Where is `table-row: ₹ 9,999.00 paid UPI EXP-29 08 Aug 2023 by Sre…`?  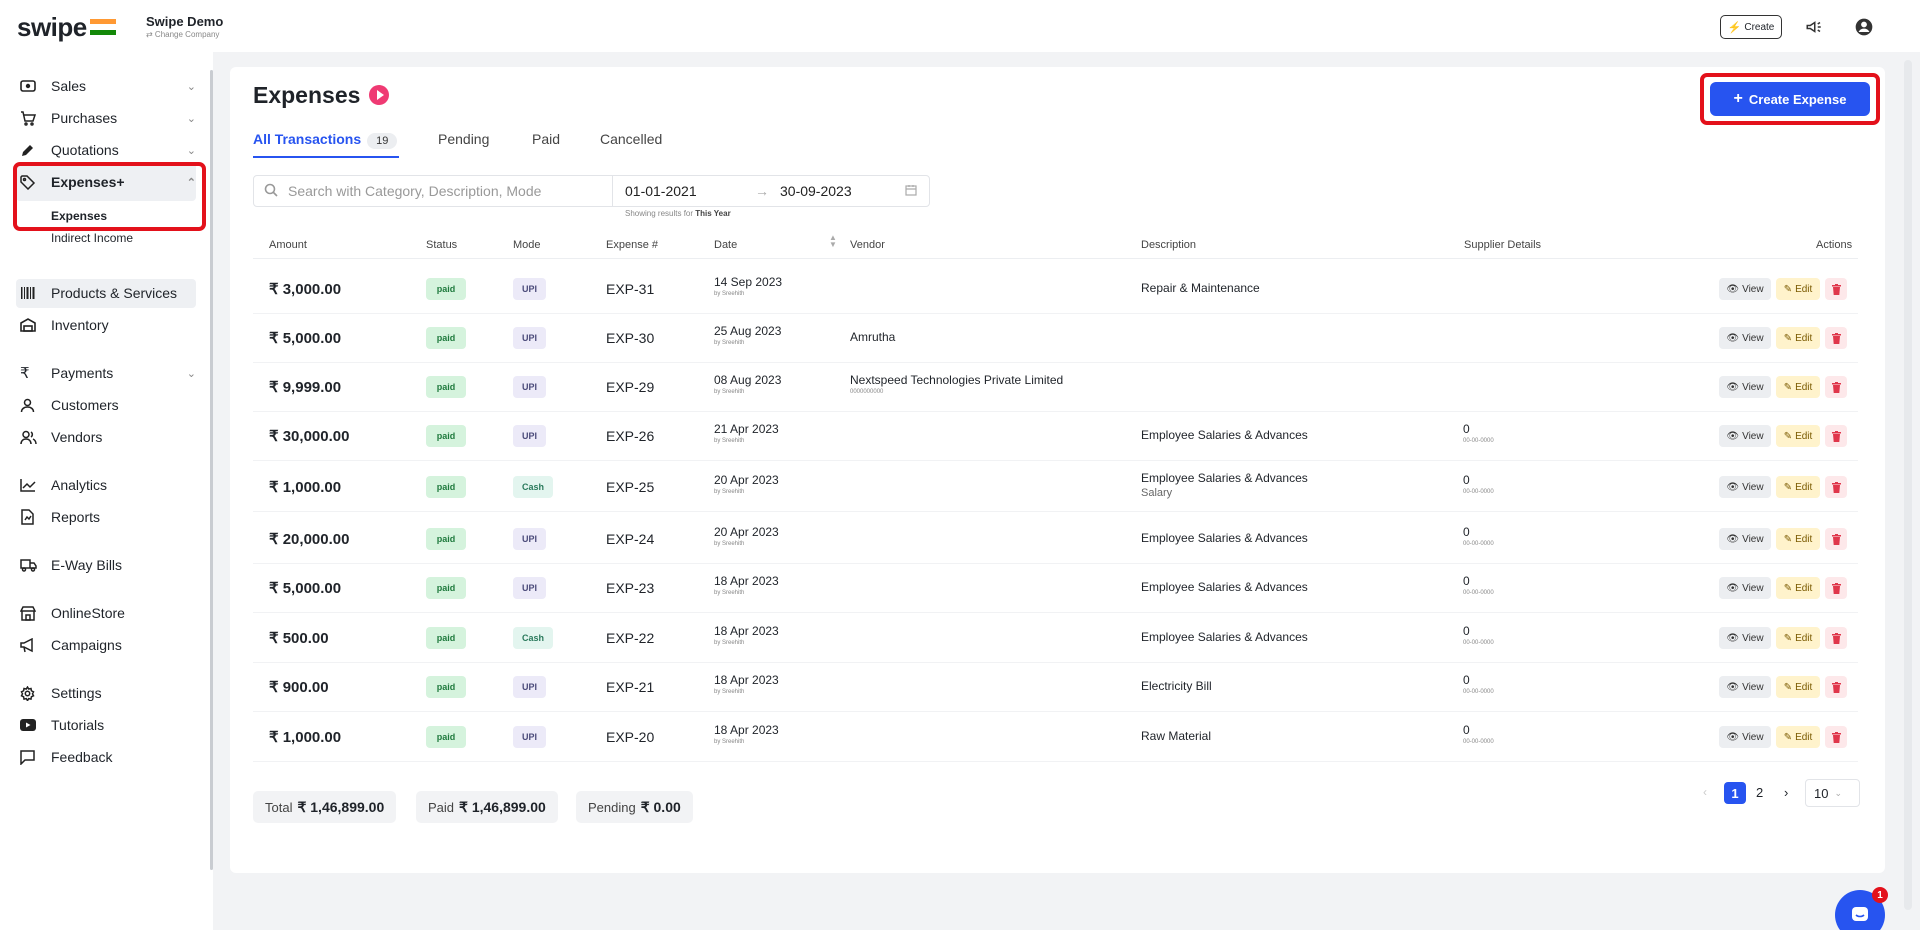
table-row: ₹ 9,999.00 paid UPI EXP-29 08 Aug 2023 by Sre… is located at coordinates (1055, 387).